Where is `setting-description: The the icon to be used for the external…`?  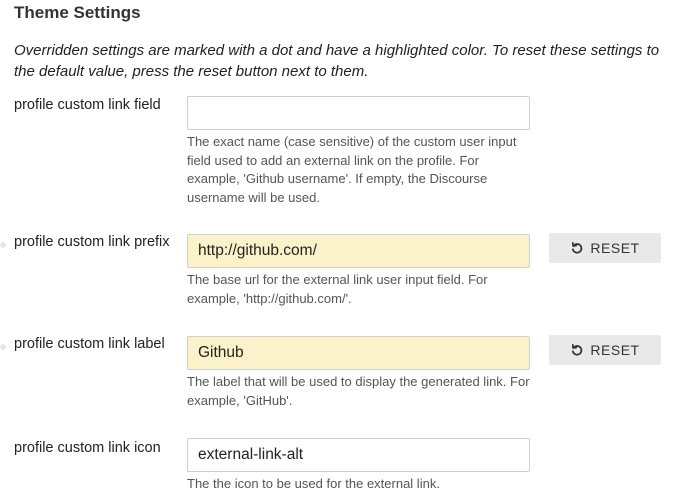 setting-description: The the icon to be used for the external… is located at coordinates (313, 483).